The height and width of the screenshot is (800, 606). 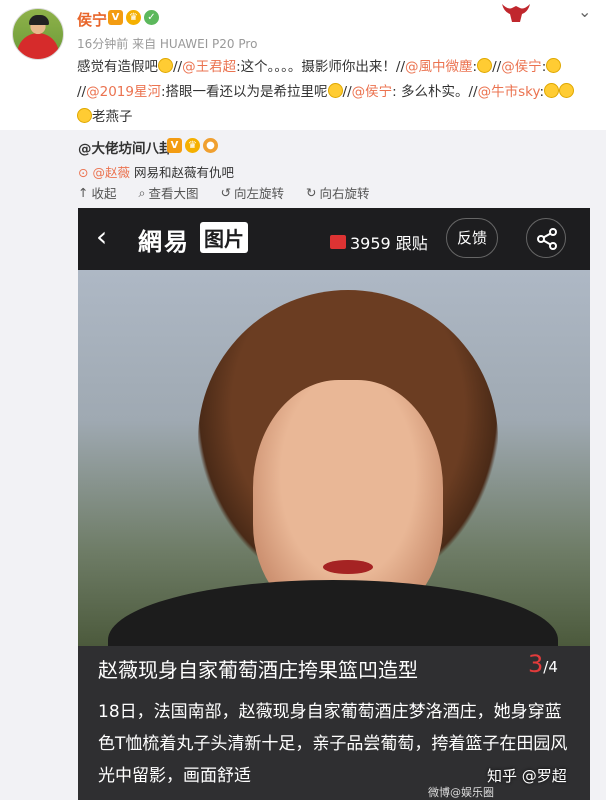 What do you see at coordinates (344, 193) in the screenshot?
I see `rotate-right-label: 向右旋转` at bounding box center [344, 193].